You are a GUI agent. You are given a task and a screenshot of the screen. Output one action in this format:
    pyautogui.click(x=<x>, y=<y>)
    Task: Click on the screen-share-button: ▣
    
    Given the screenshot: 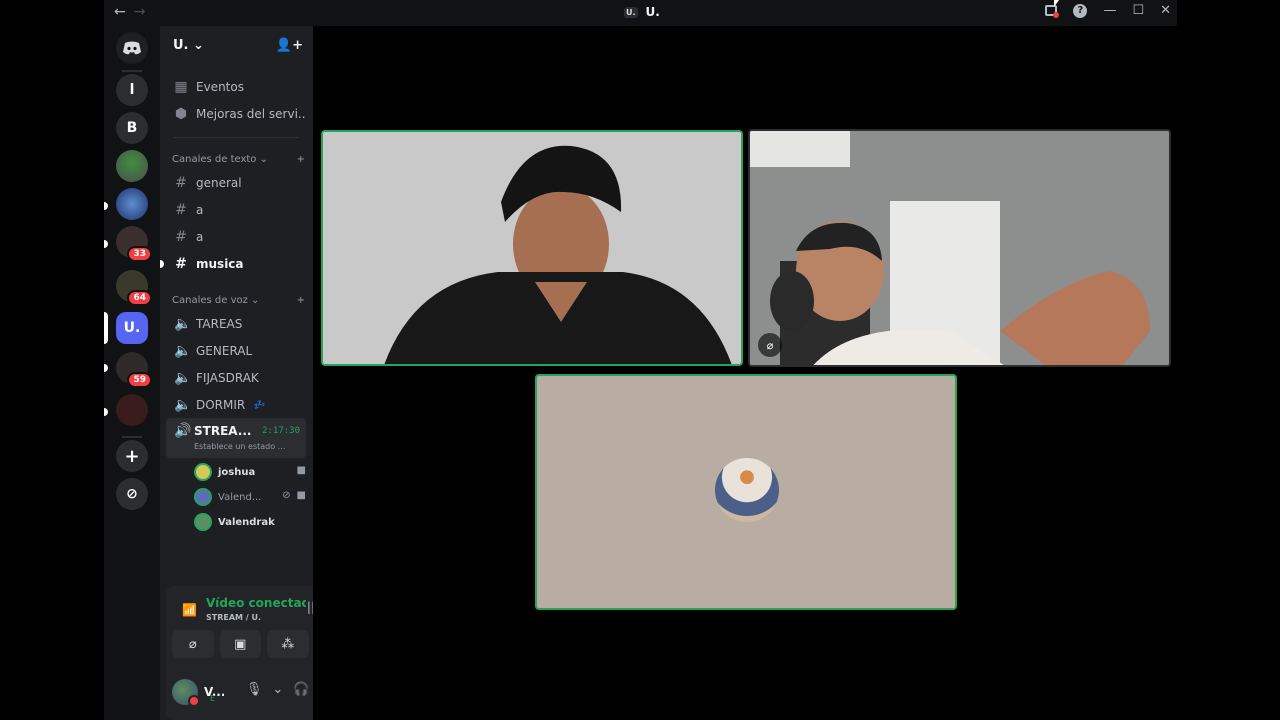 What is the action you would take?
    pyautogui.click(x=240, y=644)
    